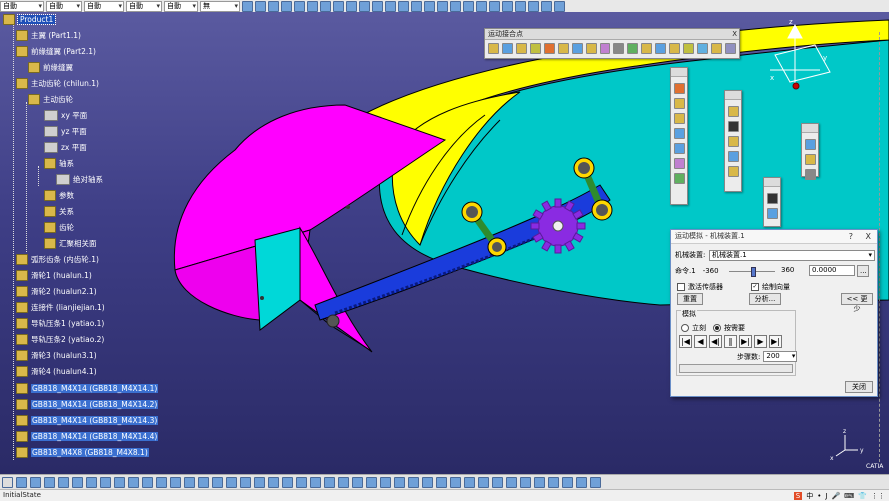 This screenshot has height=501, width=889. Describe the element at coordinates (745, 341) in the screenshot. I see `step-forward-button: ▶|` at that location.